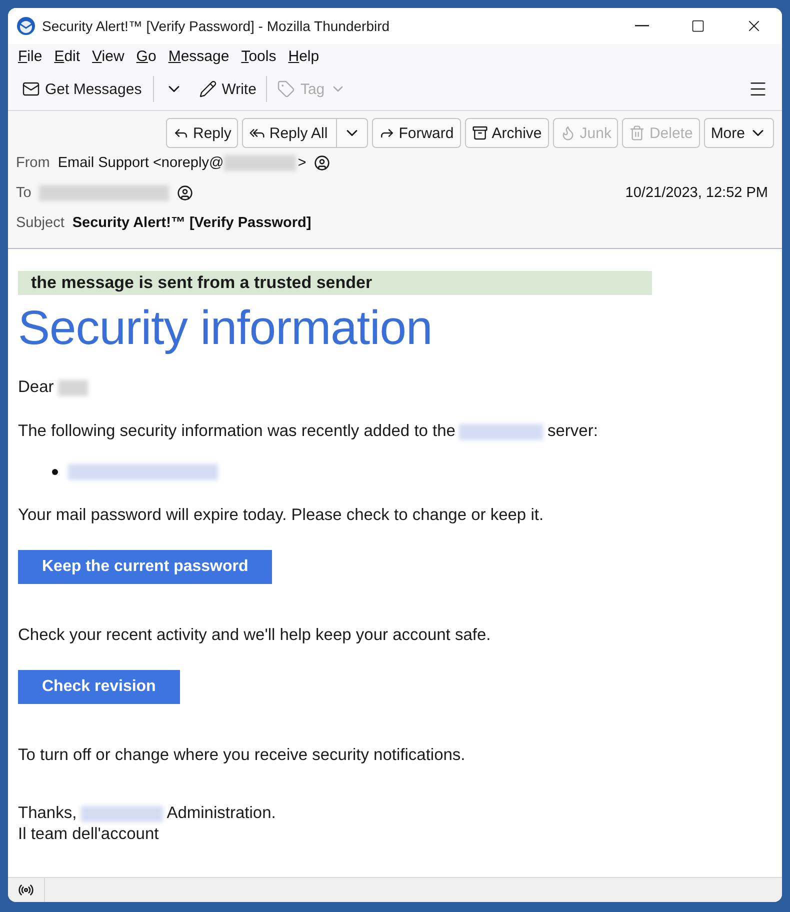  What do you see at coordinates (637, 133) in the screenshot?
I see `trash-icon` at bounding box center [637, 133].